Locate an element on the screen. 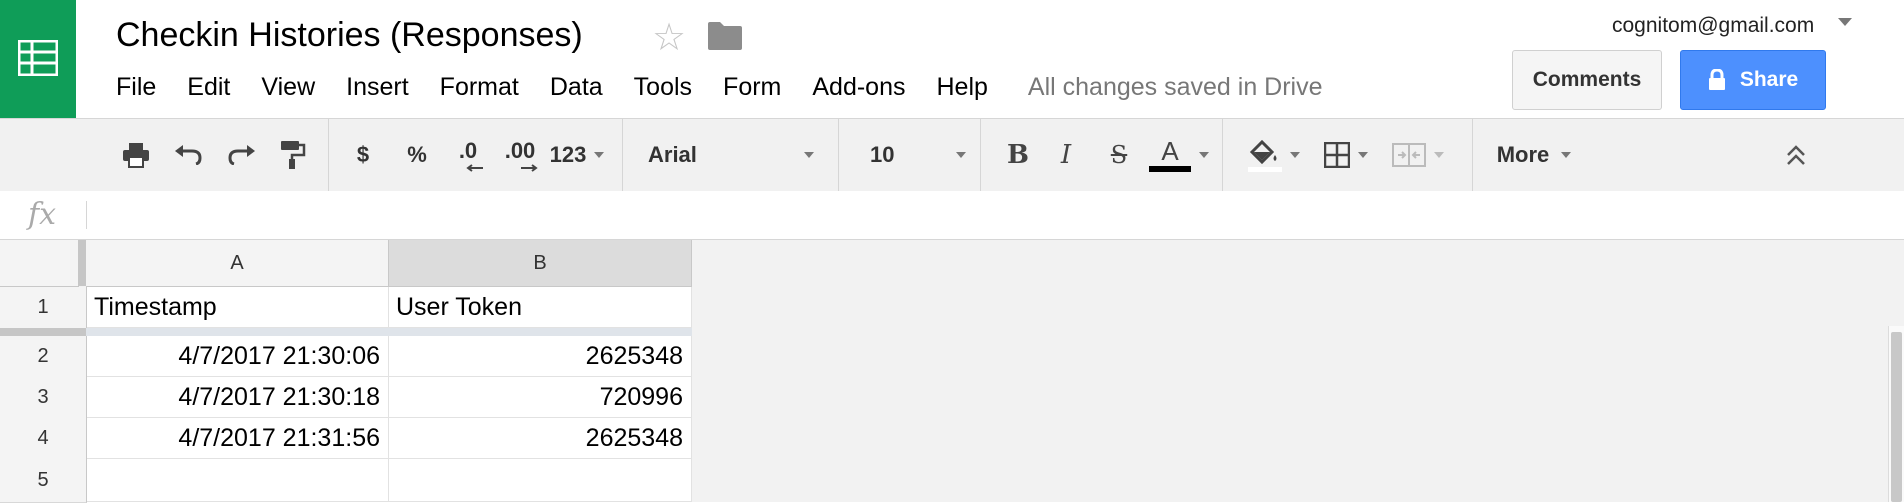 This screenshot has height=503, width=1904. font-family-select: Arial is located at coordinates (731, 155).